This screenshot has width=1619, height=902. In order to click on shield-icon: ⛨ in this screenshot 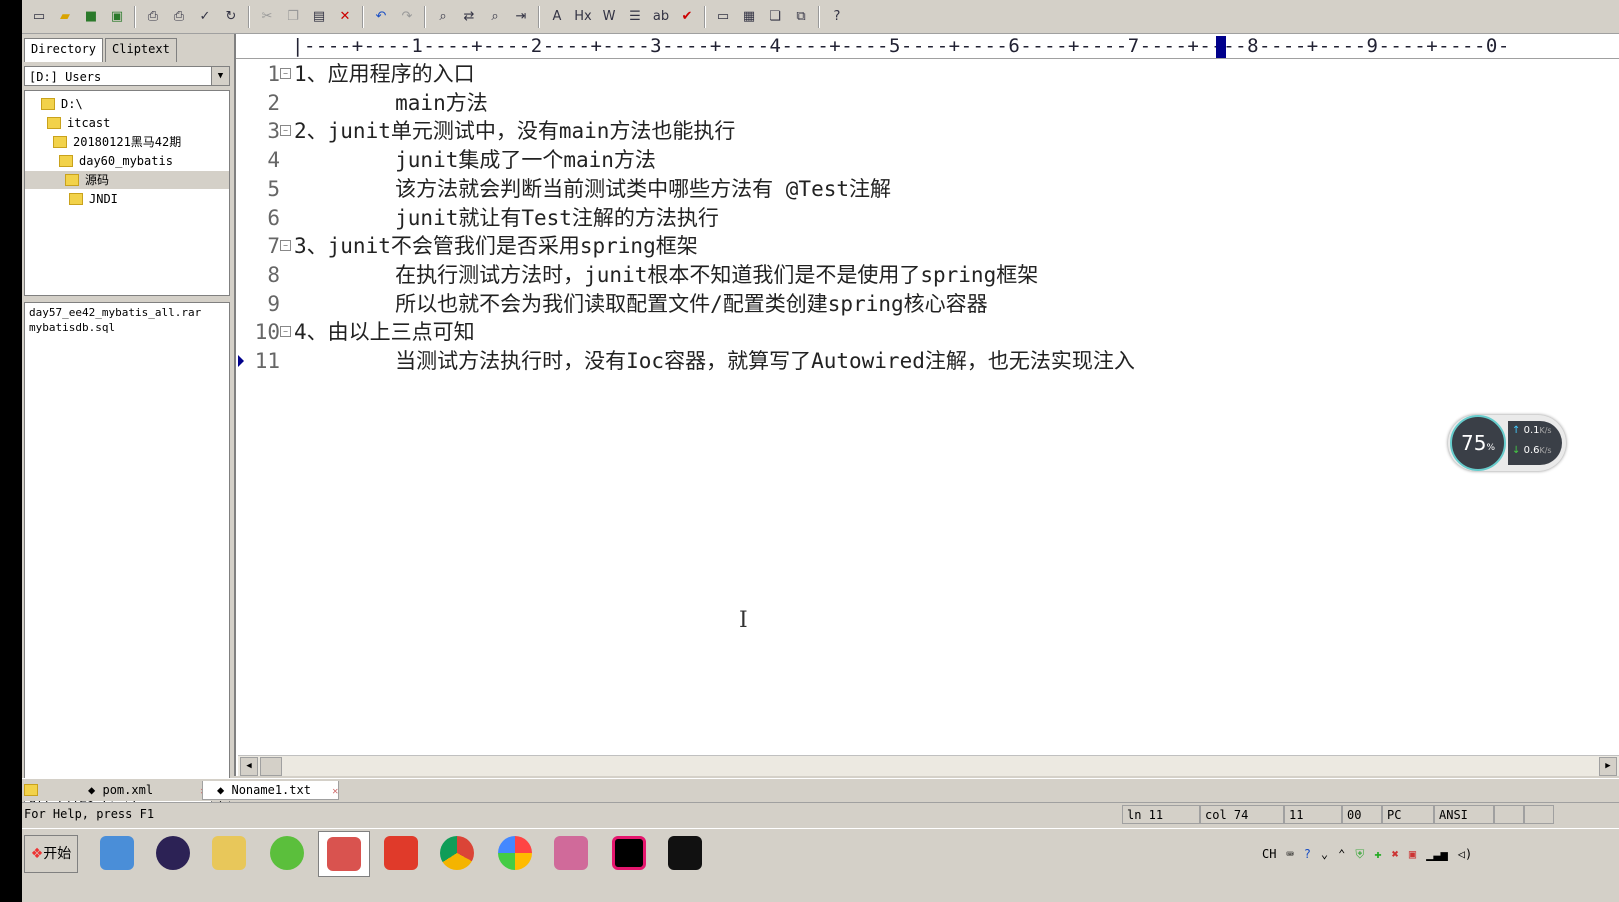, I will do `click(1359, 854)`.